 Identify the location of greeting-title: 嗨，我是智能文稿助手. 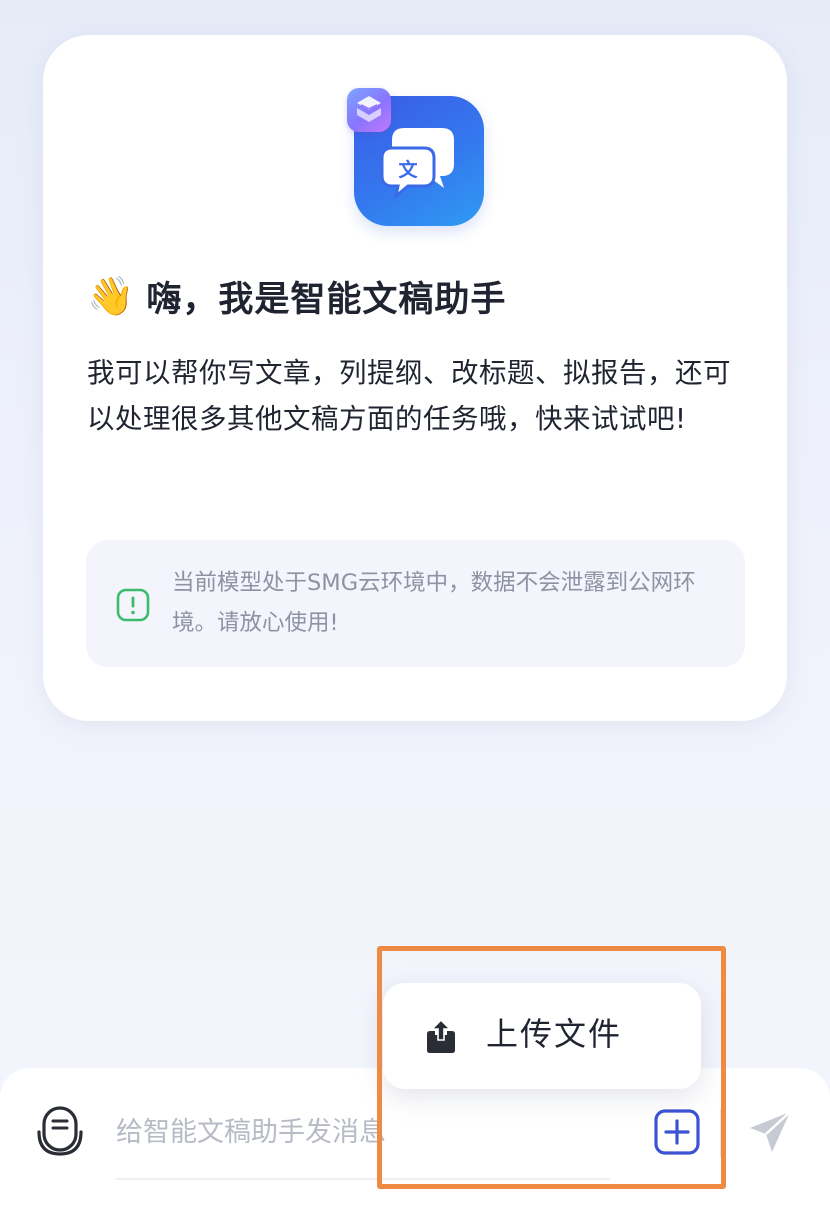
(326, 299).